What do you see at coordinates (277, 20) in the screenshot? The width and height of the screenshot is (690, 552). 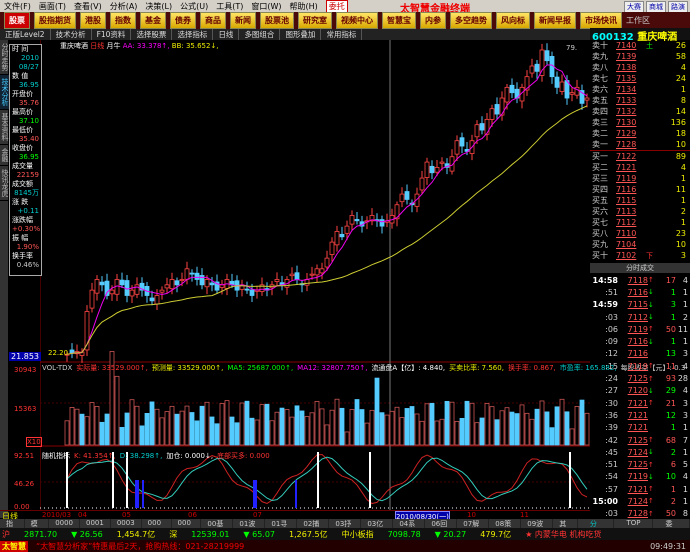 I see `tab-8: 股票池` at bounding box center [277, 20].